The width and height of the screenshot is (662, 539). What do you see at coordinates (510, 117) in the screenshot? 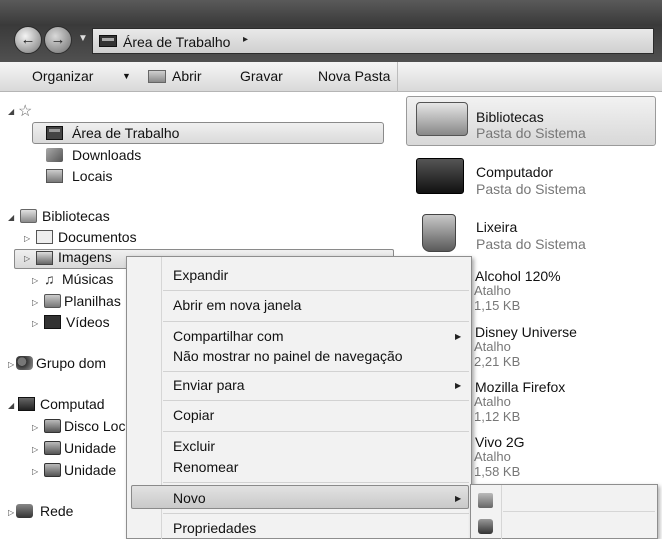
I see `item-name: Bibliotecas` at bounding box center [510, 117].